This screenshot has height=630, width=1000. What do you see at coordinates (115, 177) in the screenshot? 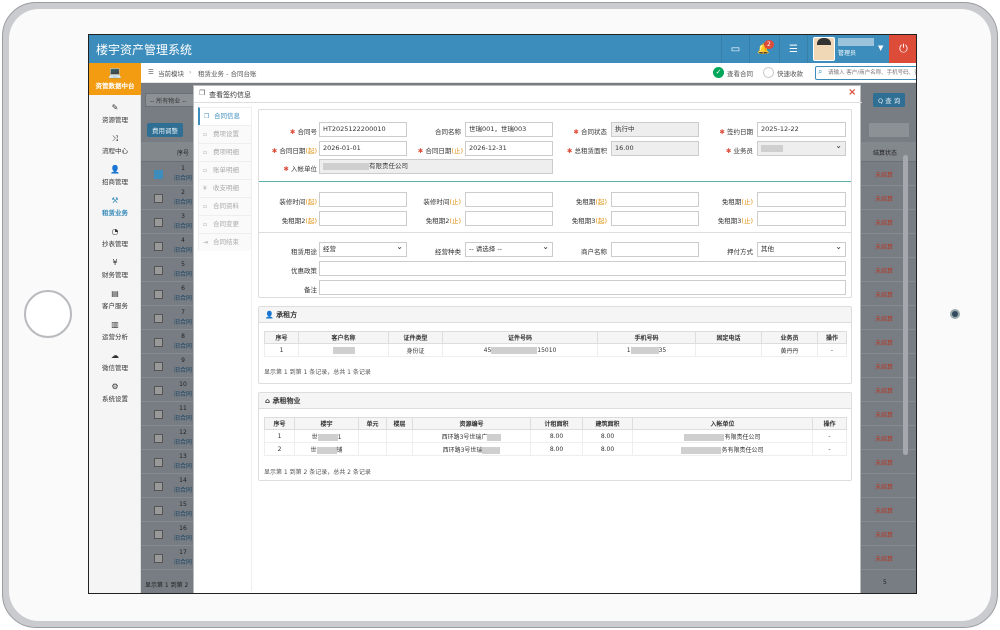
I see `sidebar-item-investment: 👤 招商管理` at bounding box center [115, 177].